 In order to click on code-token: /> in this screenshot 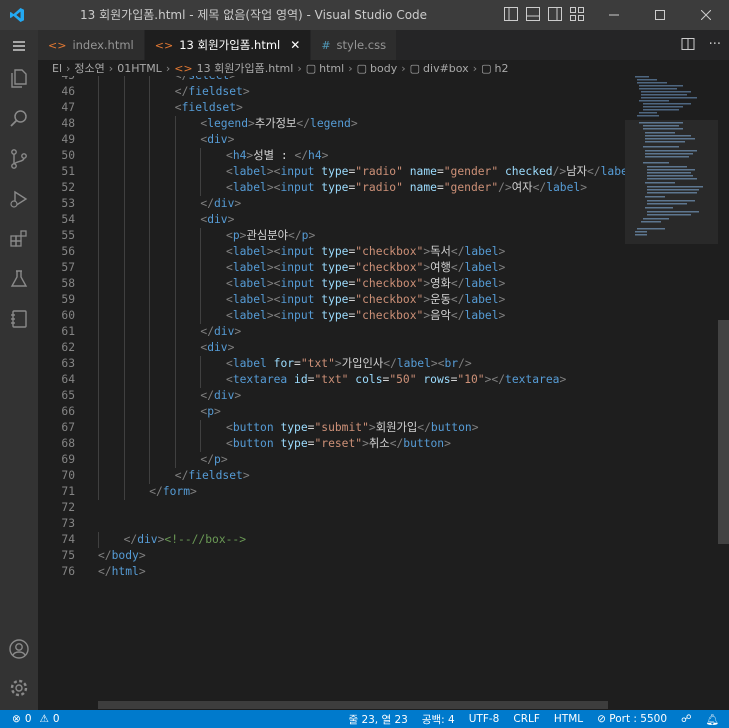, I will do `click(465, 363)`.